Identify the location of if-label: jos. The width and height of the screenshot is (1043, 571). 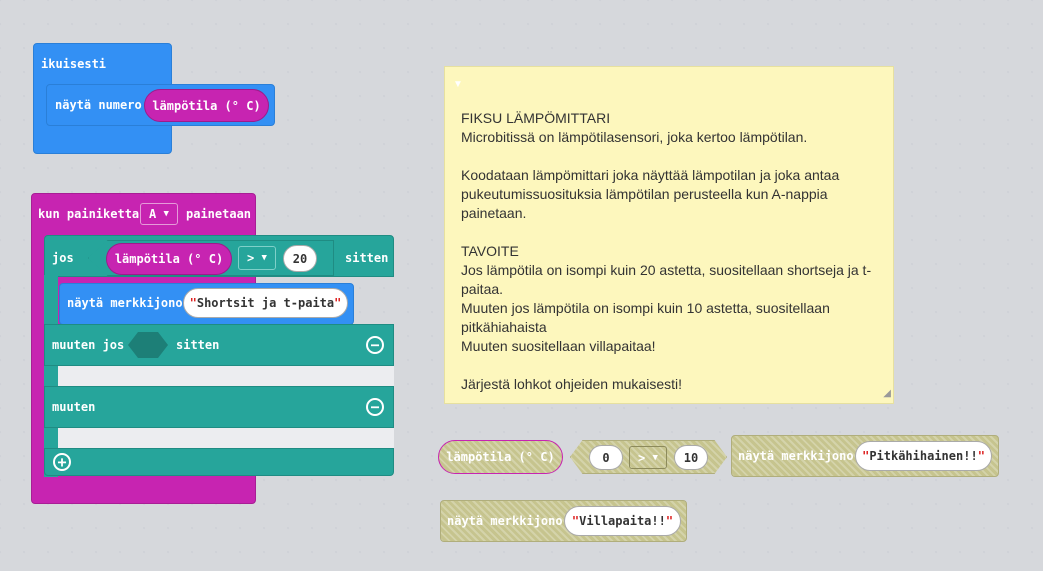
(63, 258).